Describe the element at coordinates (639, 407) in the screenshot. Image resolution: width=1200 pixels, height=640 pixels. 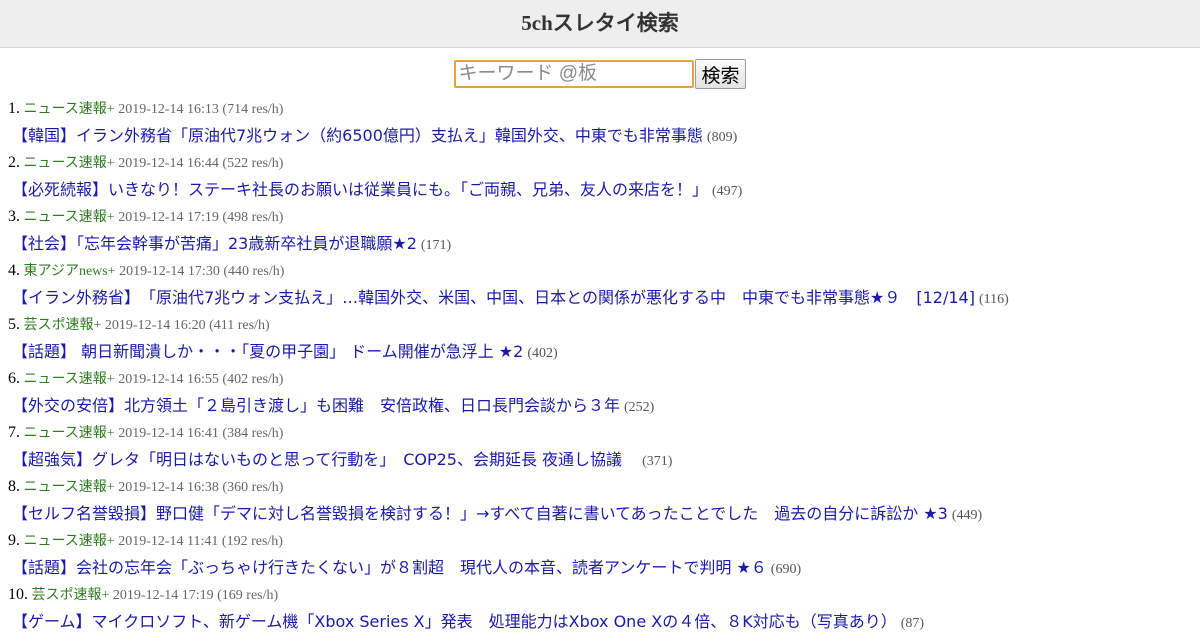
I see `result-count: (252)` at that location.